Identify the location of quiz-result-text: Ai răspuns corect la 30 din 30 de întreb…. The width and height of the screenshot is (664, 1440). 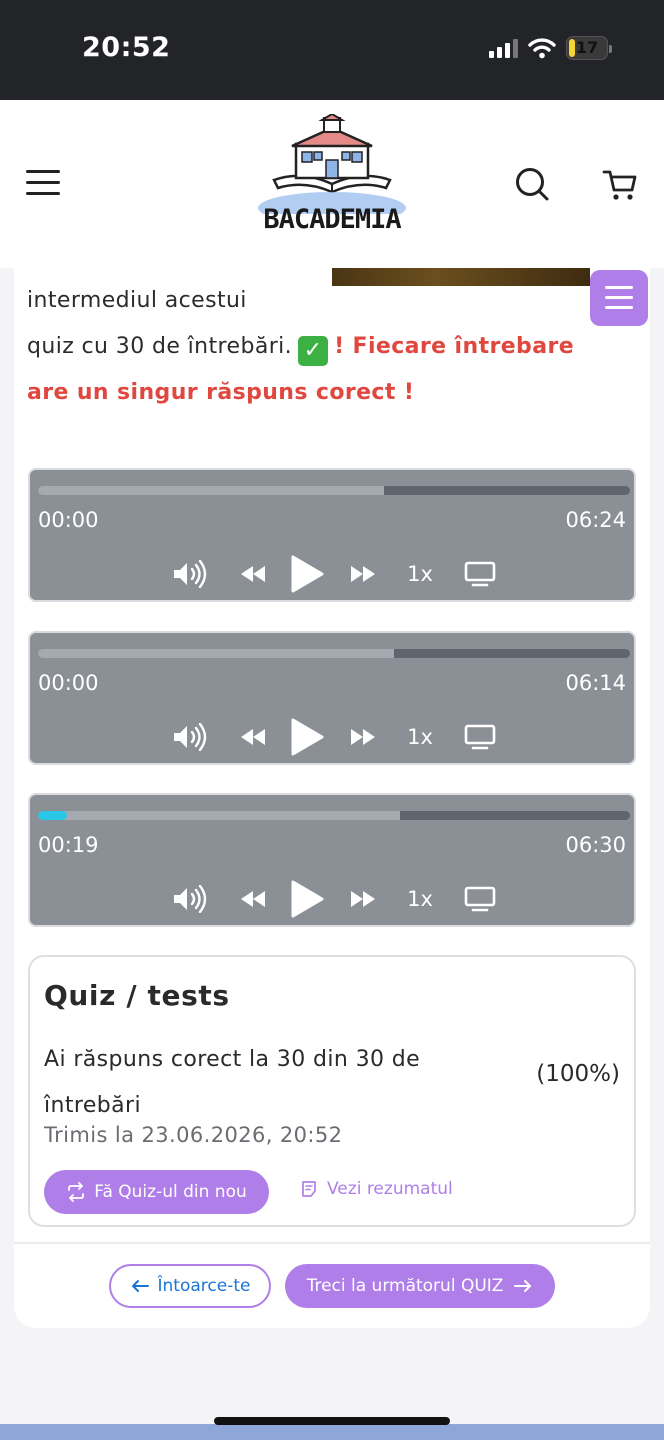
(232, 1082).